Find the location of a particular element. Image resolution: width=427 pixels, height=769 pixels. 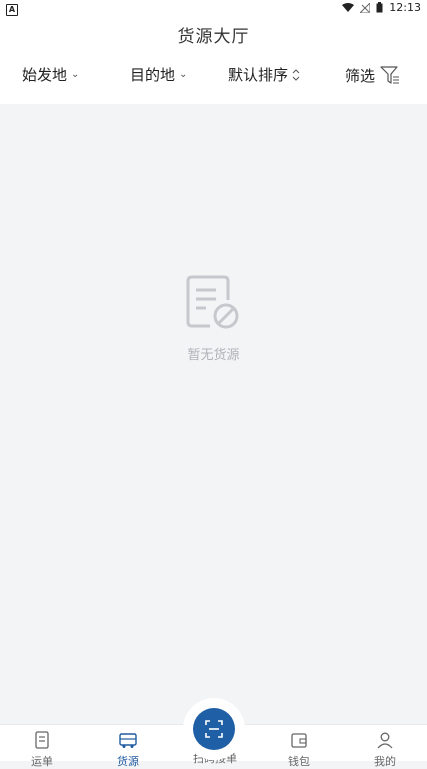

empty-state-text: 暂无货源 is located at coordinates (213, 355).